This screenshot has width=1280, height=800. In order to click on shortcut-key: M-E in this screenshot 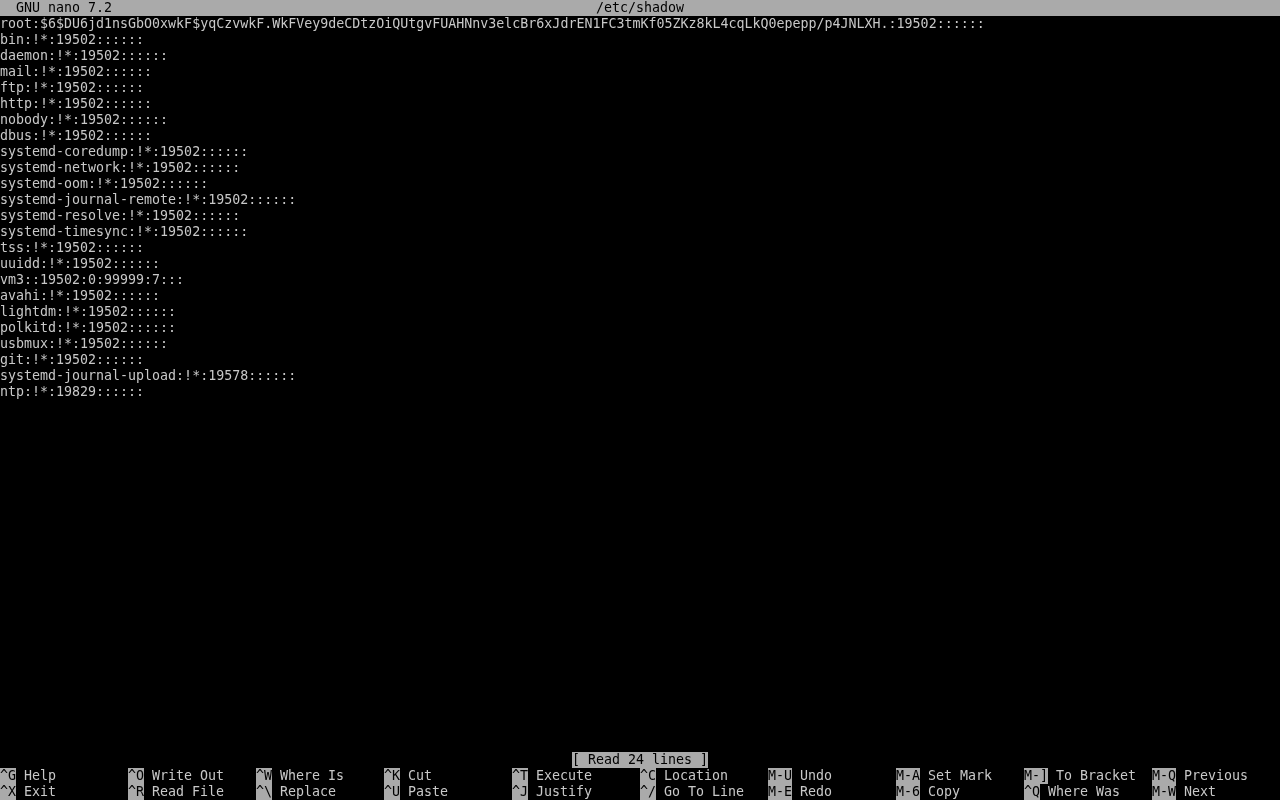, I will do `click(780, 792)`.